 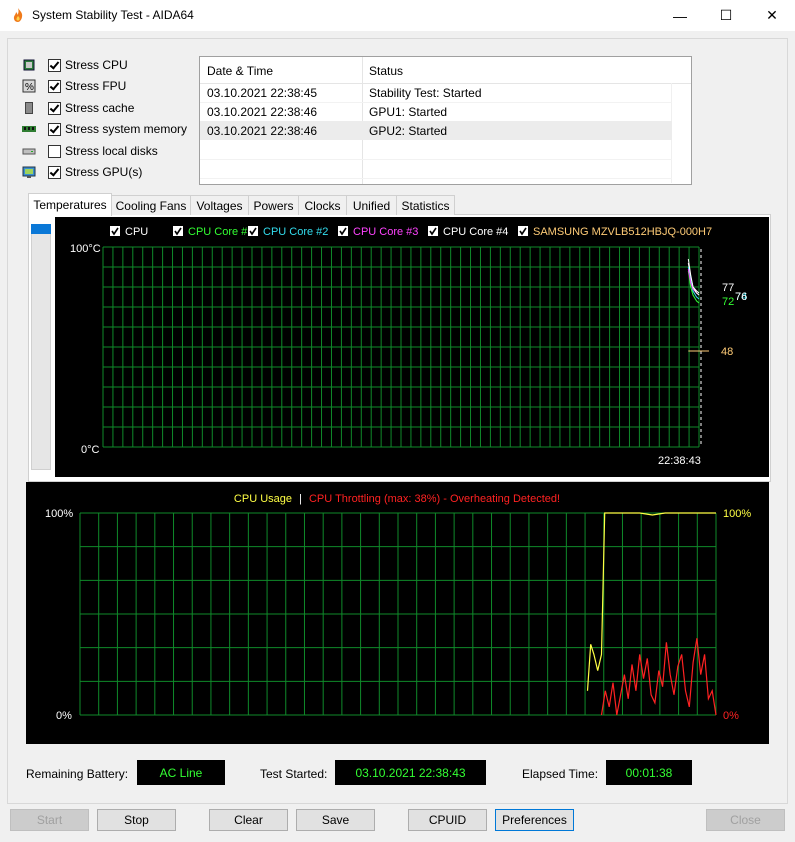 What do you see at coordinates (728, 288) in the screenshot?
I see `temperature-value-label: 77` at bounding box center [728, 288].